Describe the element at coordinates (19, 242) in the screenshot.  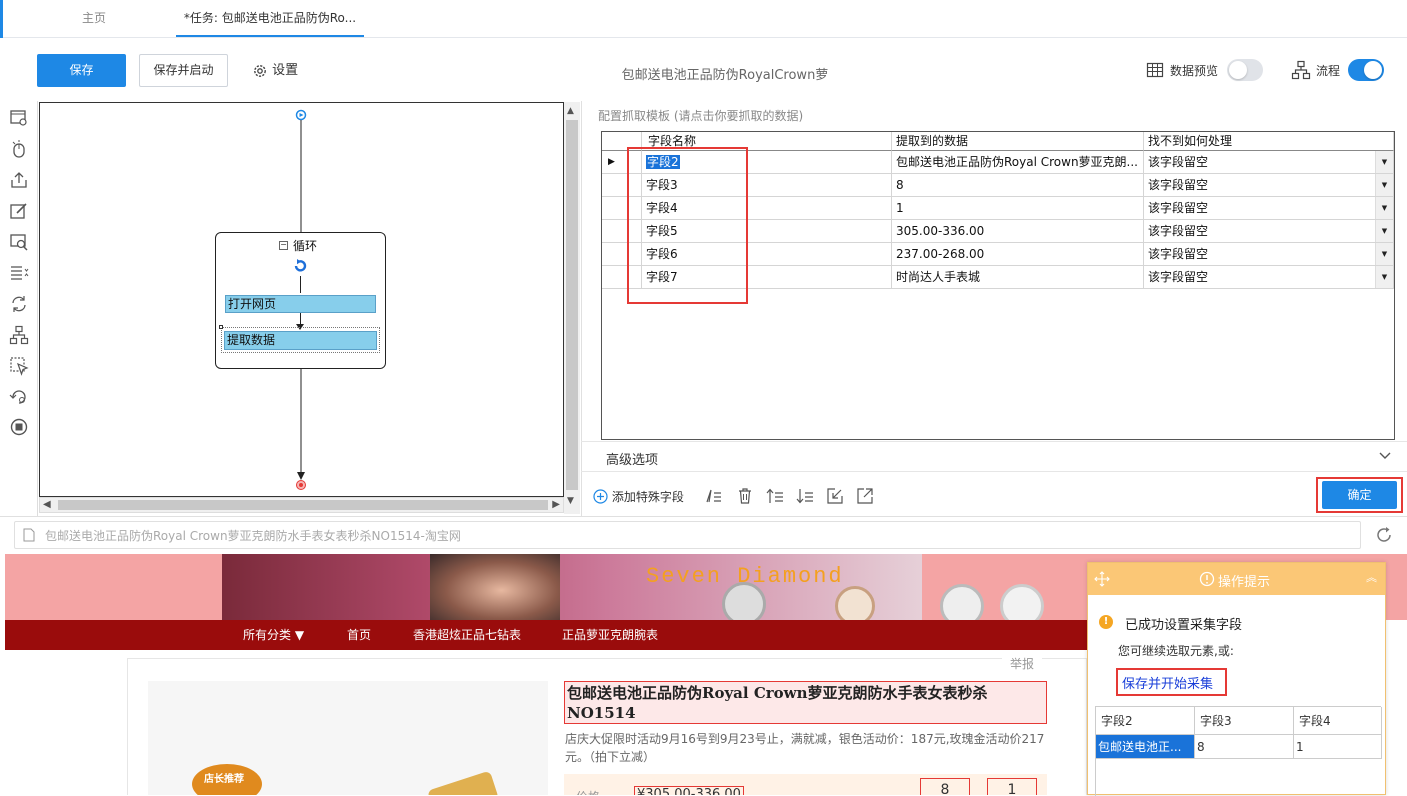
I see `extract-icon` at that location.